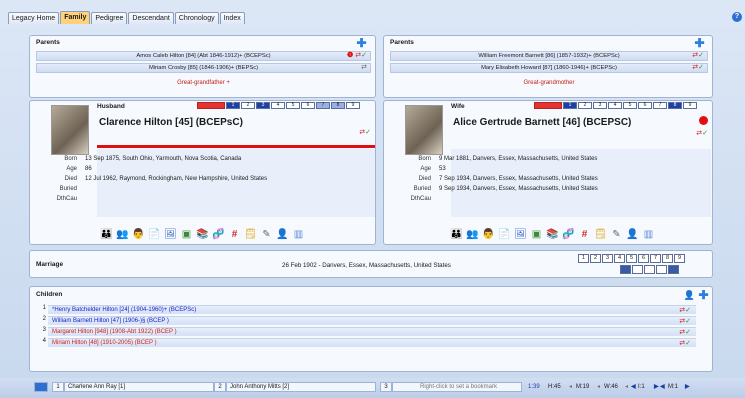  I want to click on husband-name: Clarence Hilton [45] (BCEPsC), so click(171, 122).